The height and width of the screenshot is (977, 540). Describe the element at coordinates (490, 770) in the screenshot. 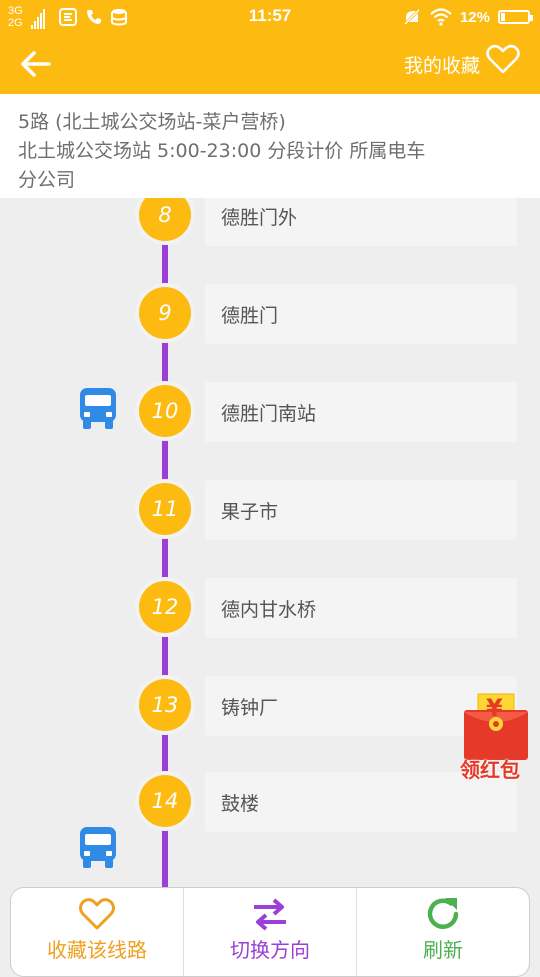

I see `red-packet-label: 领红包` at that location.